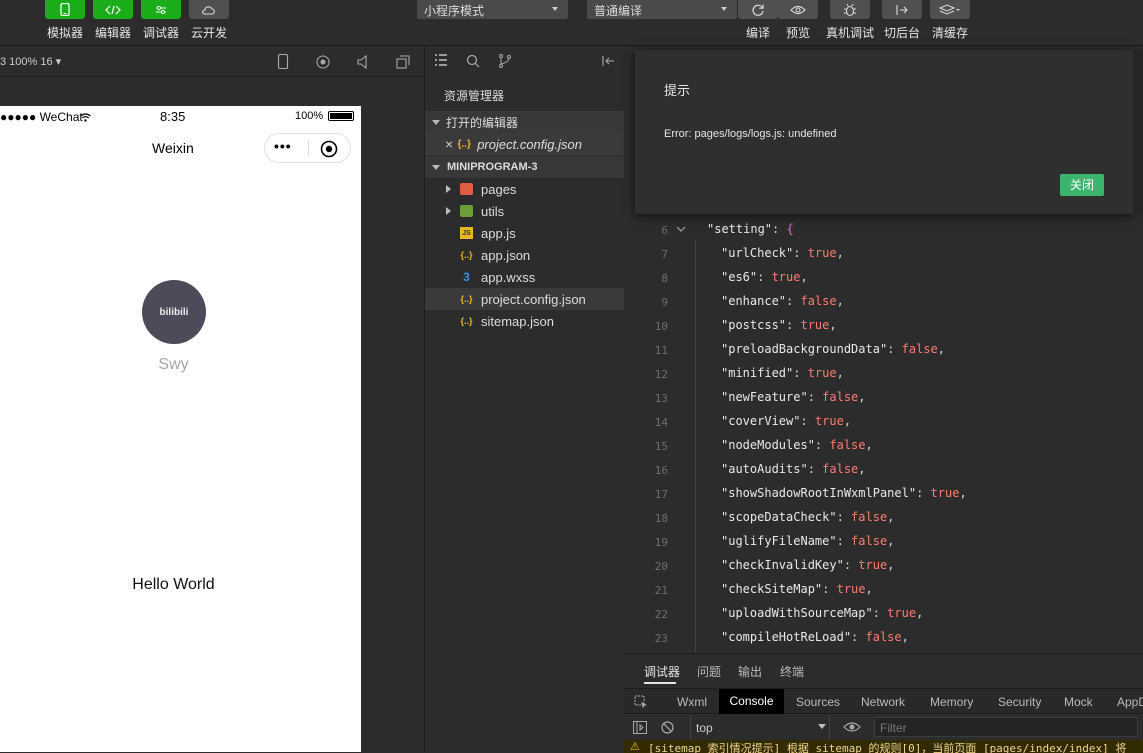 Image resolution: width=1143 pixels, height=753 pixels. Describe the element at coordinates (750, 671) in the screenshot. I see `tab-output: 输出` at that location.